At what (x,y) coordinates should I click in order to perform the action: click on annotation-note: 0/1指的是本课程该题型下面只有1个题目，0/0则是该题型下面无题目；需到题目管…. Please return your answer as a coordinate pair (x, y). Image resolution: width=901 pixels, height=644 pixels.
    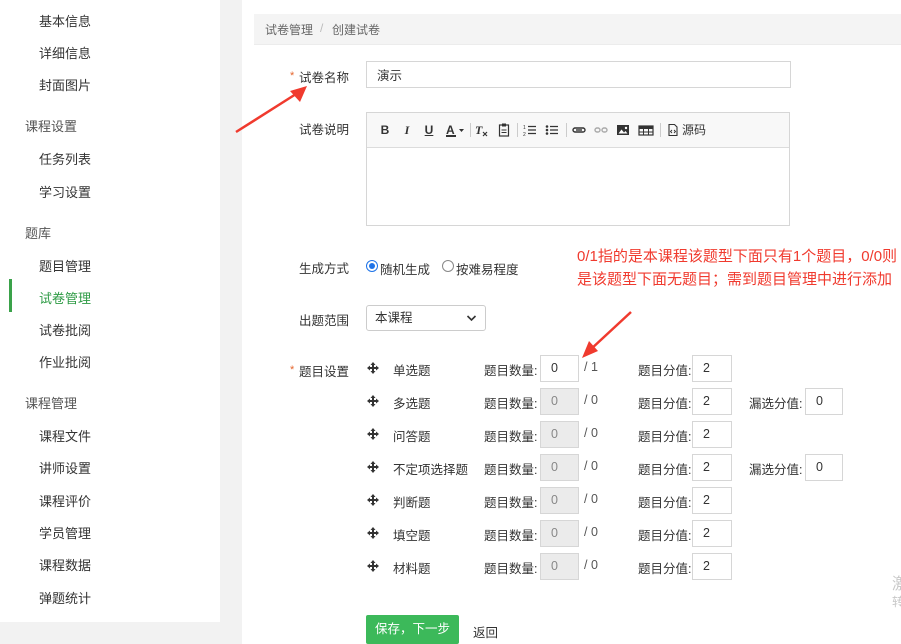
    Looking at the image, I should click on (737, 268).